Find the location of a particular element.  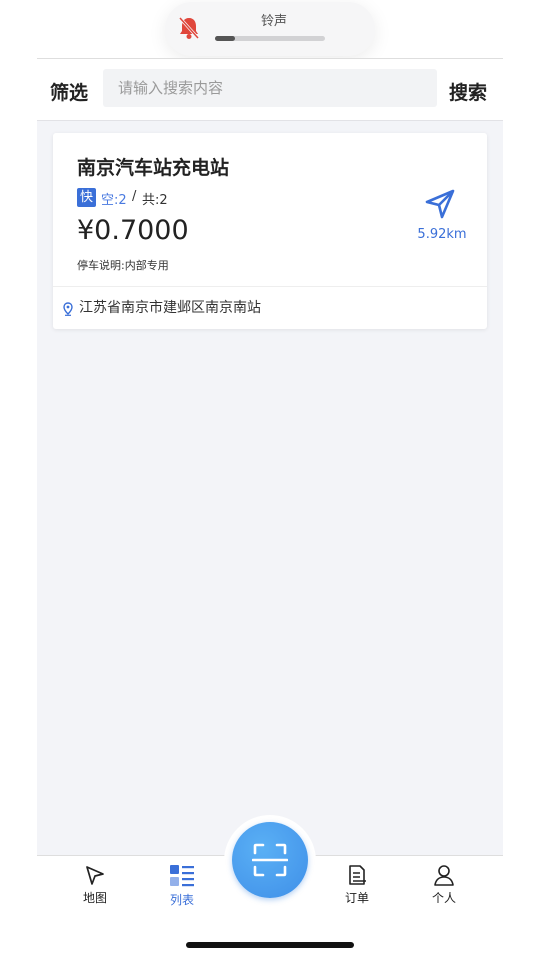

ringer-popup: 铃声 is located at coordinates (270, 29).